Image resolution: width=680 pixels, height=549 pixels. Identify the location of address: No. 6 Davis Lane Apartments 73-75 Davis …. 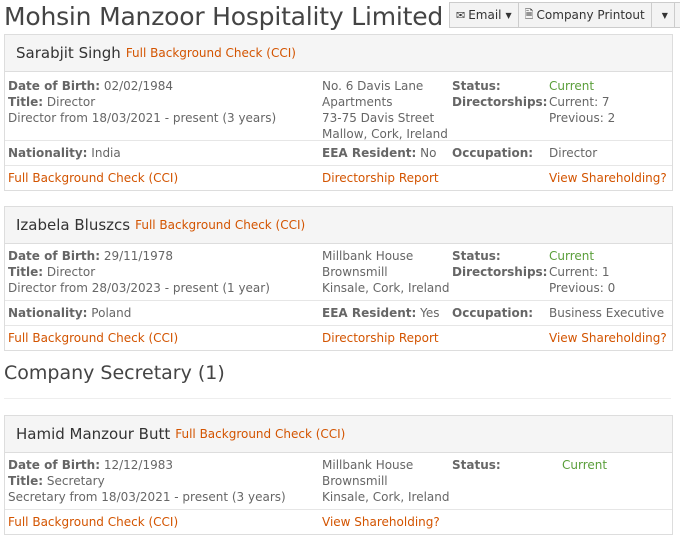
(385, 110).